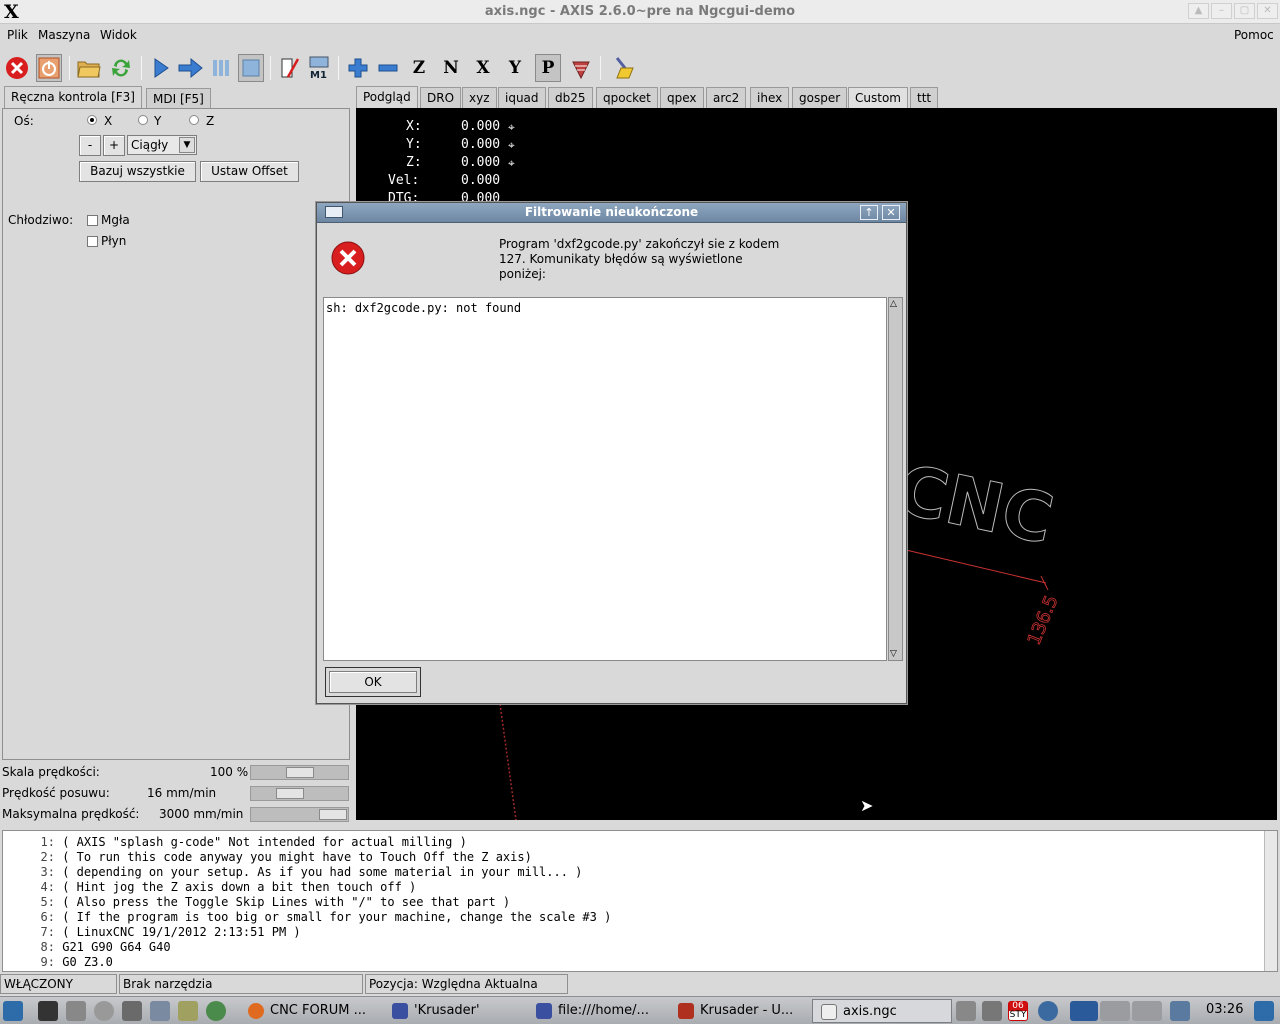 The width and height of the screenshot is (1280, 1024). I want to click on network-tray-icon, so click(966, 1011).